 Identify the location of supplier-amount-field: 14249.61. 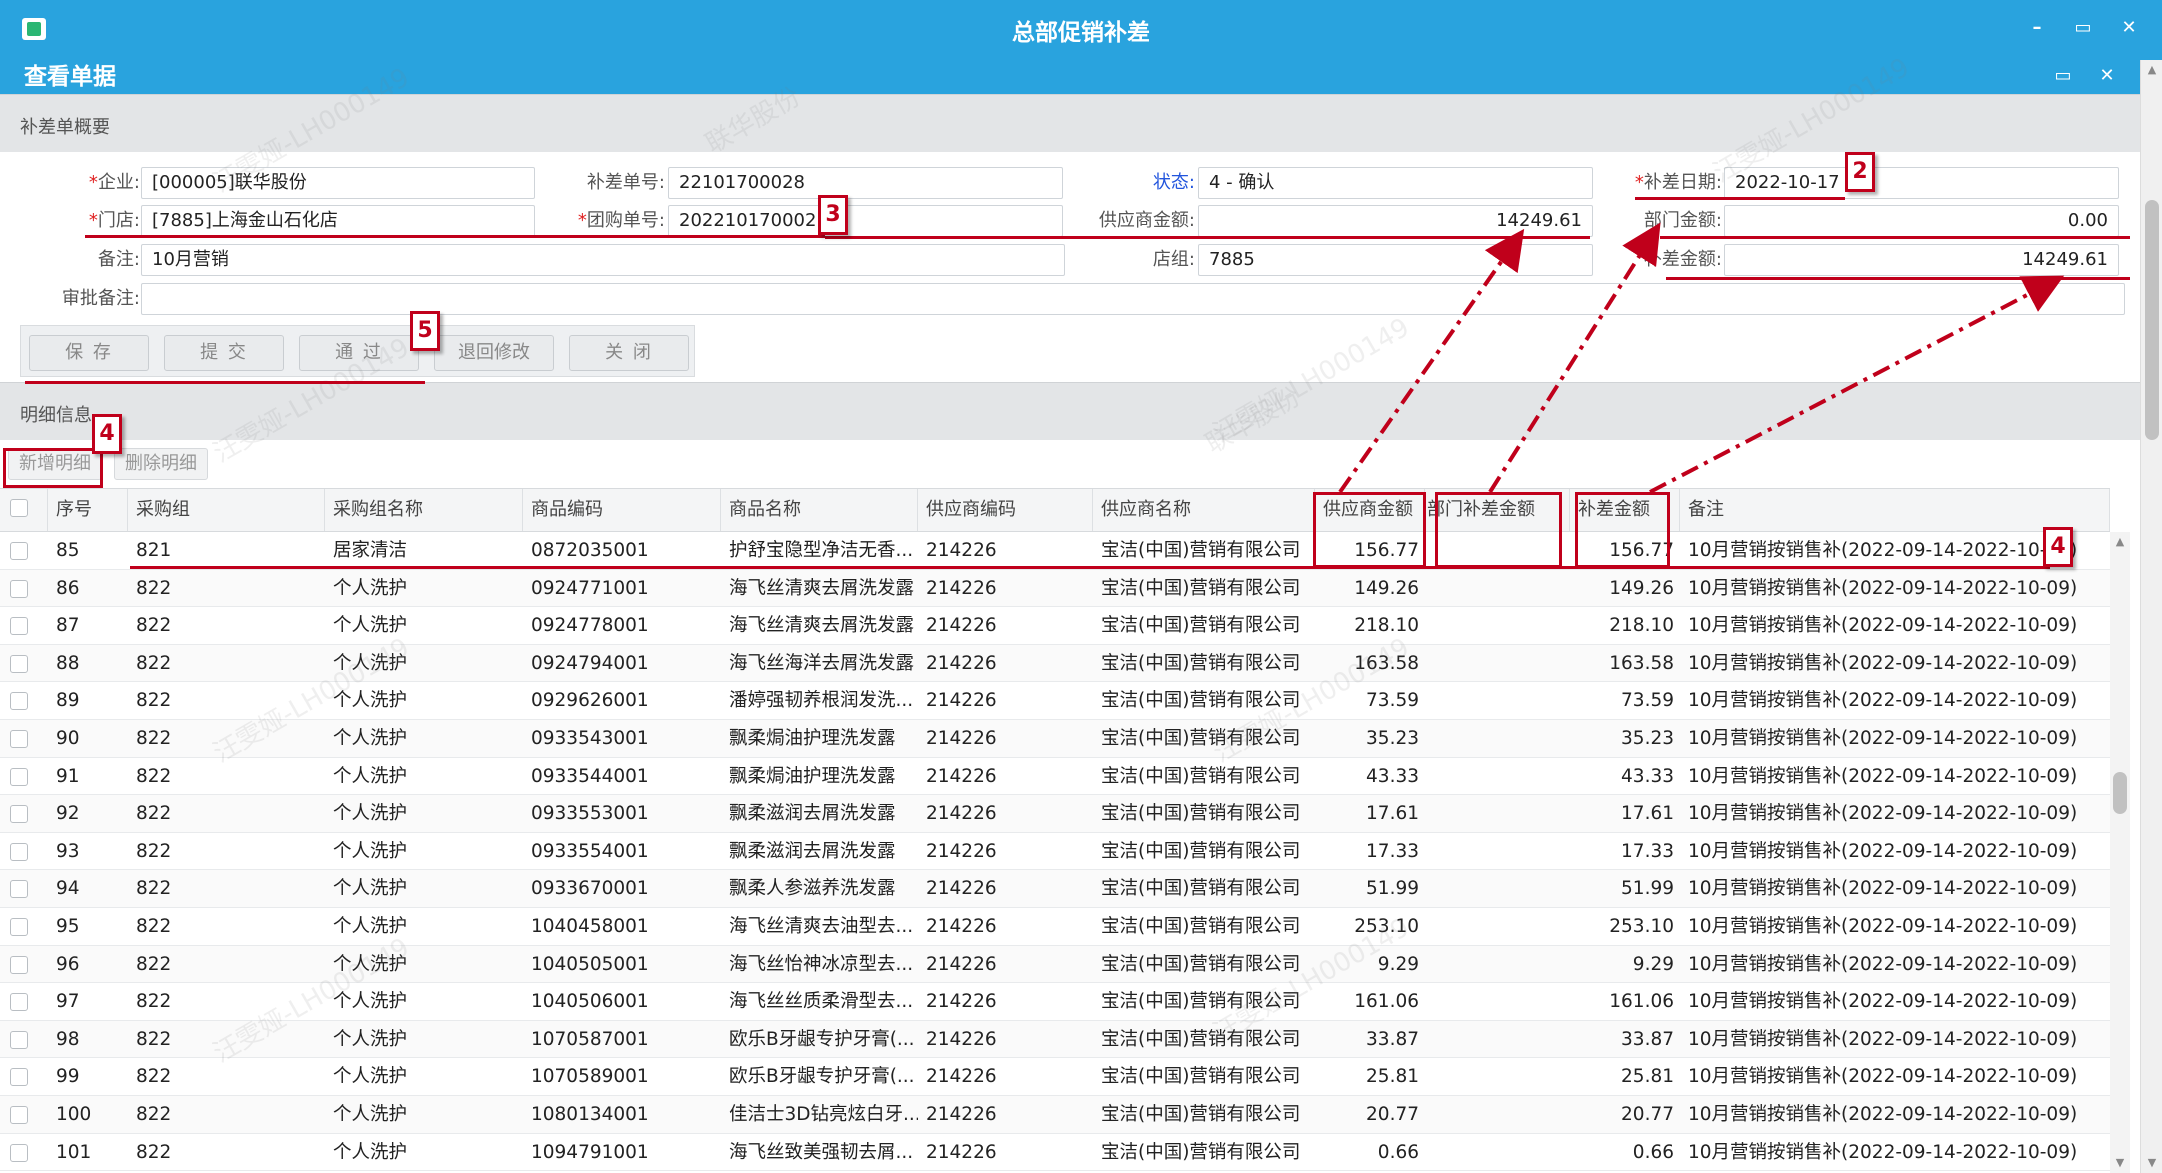
(1395, 221).